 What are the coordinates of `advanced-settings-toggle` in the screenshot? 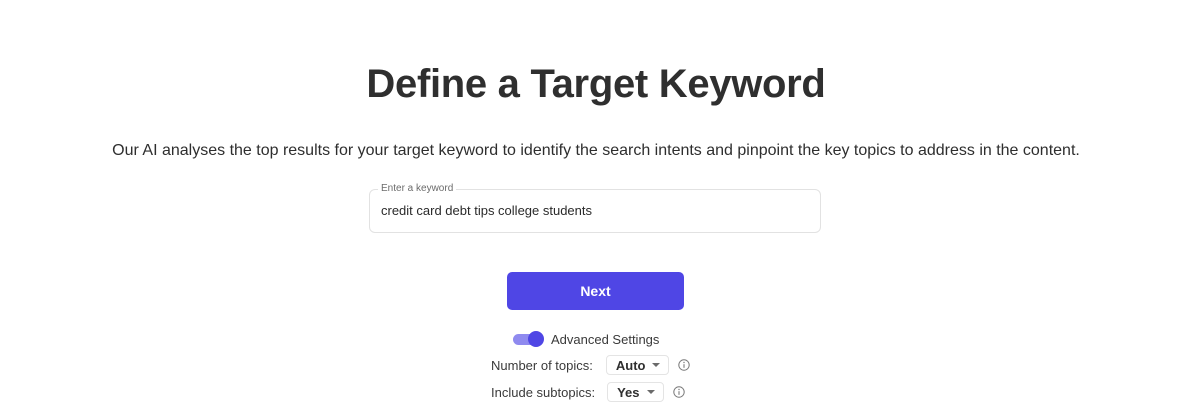 It's located at (528, 339).